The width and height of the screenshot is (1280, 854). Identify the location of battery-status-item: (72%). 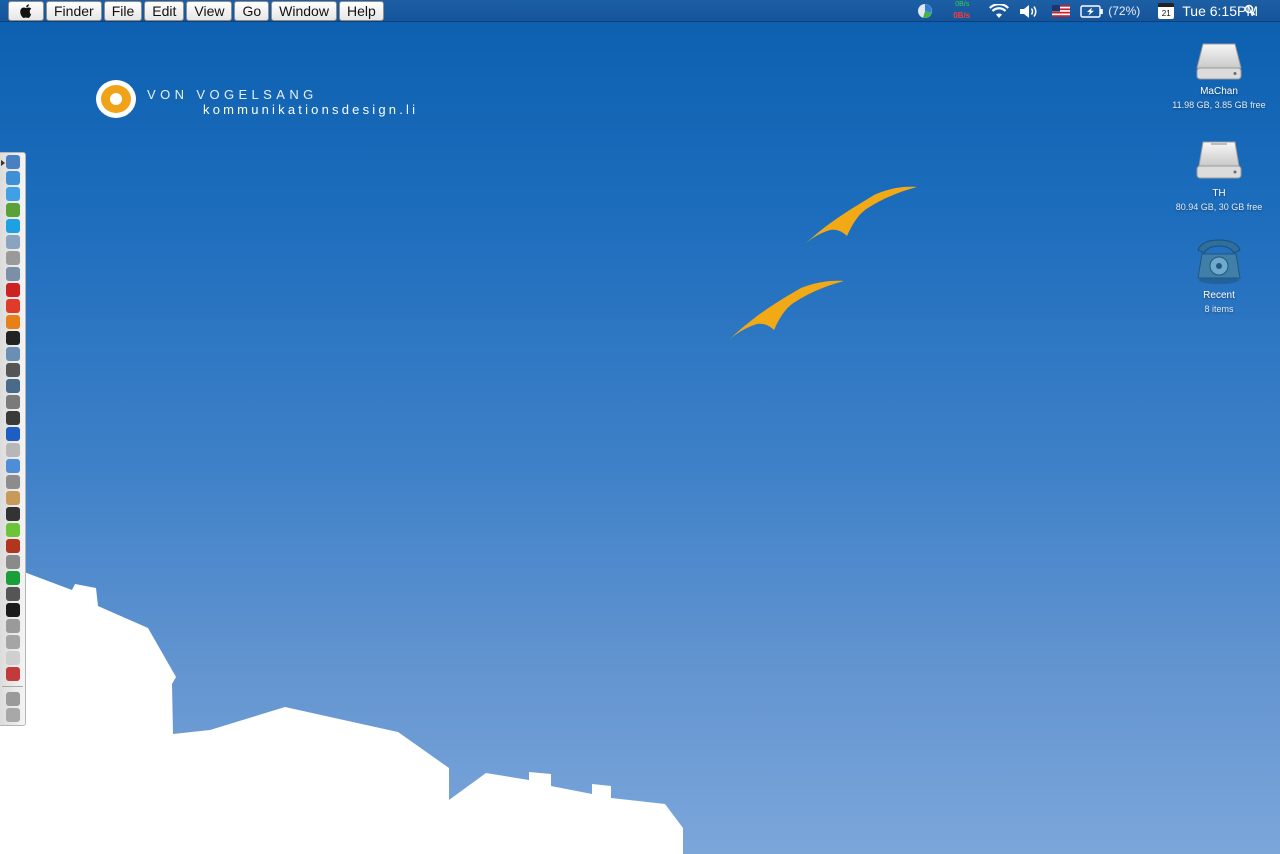
(1110, 11).